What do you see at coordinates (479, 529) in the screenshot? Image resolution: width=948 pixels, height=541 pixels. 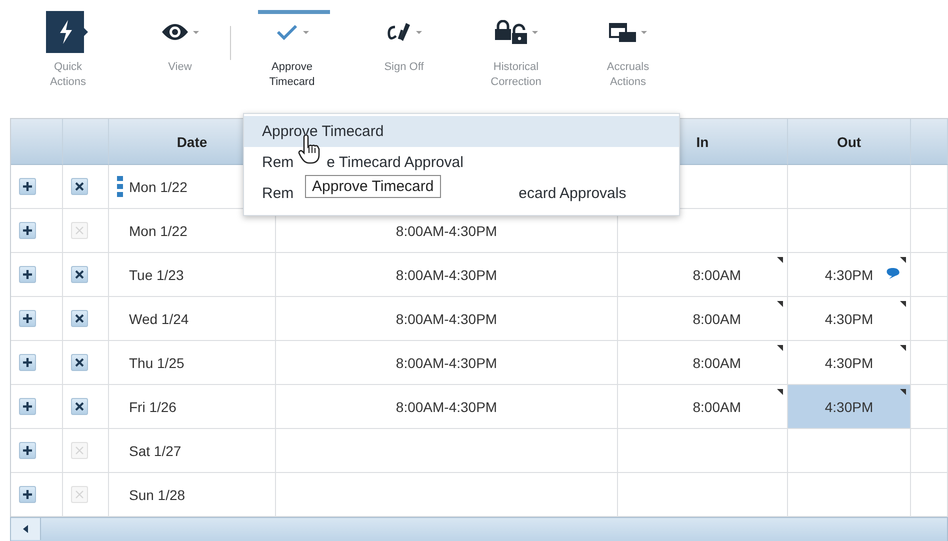 I see `horizontal-scrollbar` at bounding box center [479, 529].